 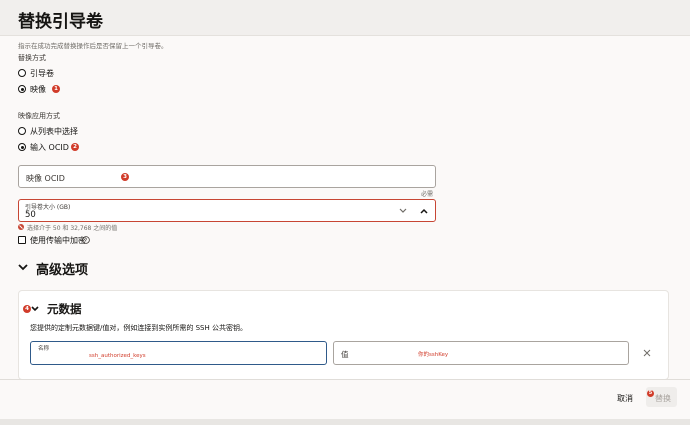 What do you see at coordinates (125, 177) in the screenshot?
I see `annotation-badge-3: 3` at bounding box center [125, 177].